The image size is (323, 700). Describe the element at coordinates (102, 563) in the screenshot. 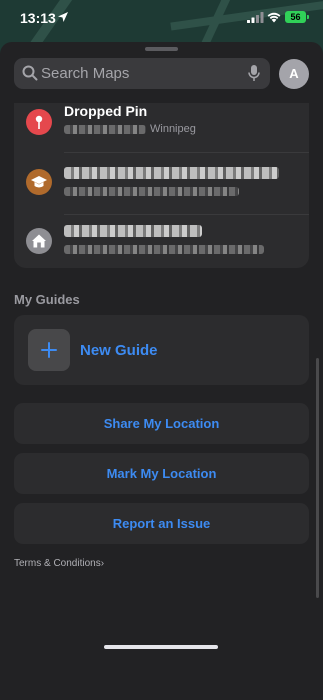

I see `chevron-right-icon: ›` at that location.